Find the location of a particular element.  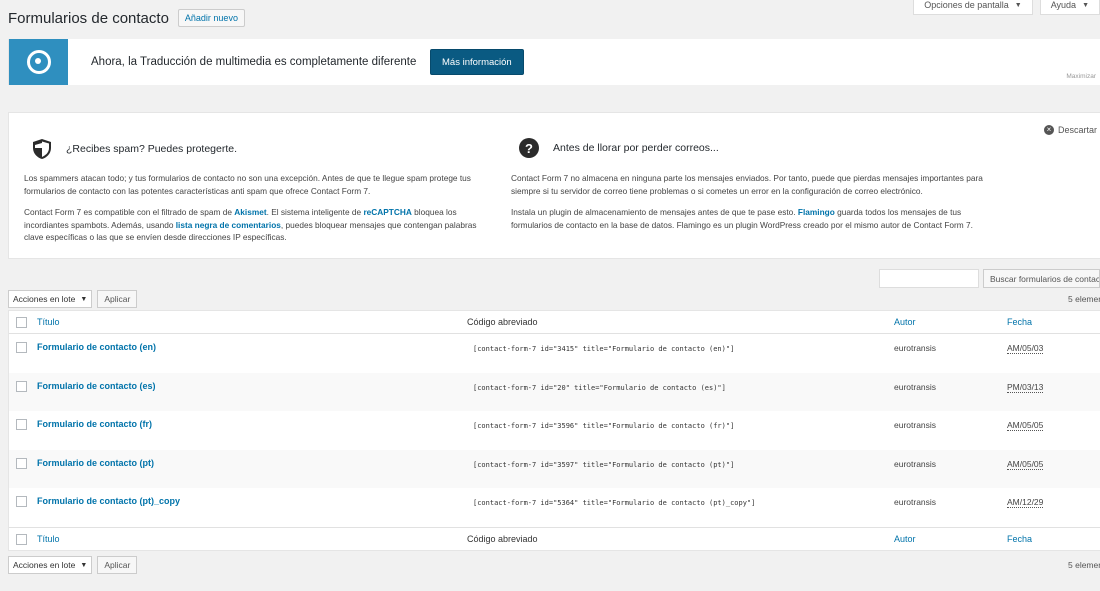

page-header: Formularios de contacto Añadir nuevo is located at coordinates (126, 18).